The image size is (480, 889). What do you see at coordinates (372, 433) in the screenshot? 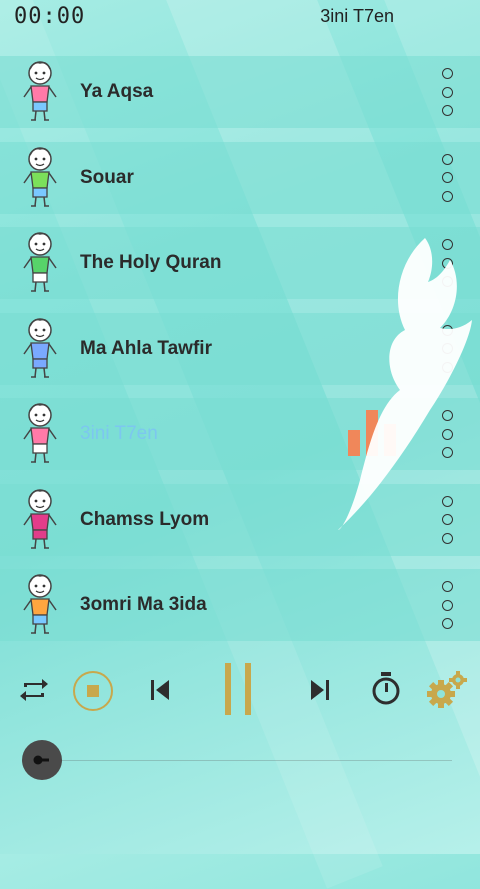
I see `equalizer-icon` at bounding box center [372, 433].